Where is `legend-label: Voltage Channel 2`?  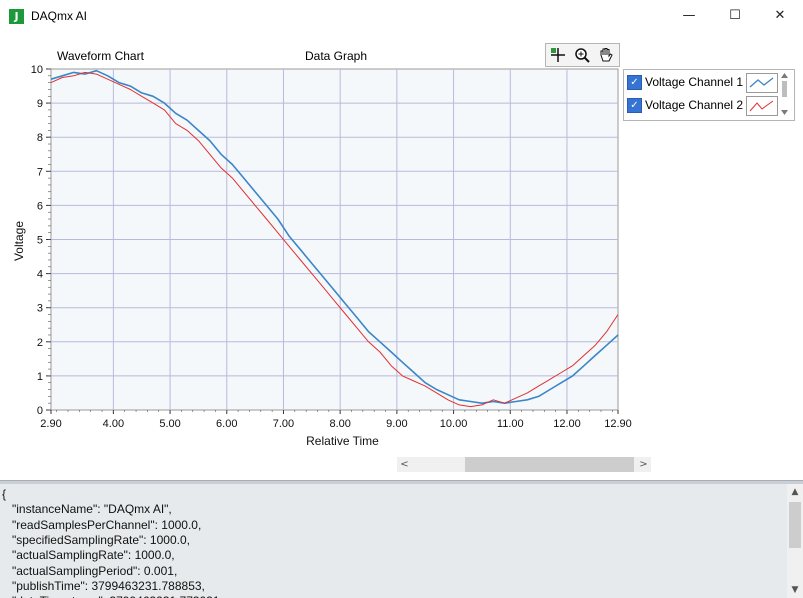 legend-label: Voltage Channel 2 is located at coordinates (694, 105).